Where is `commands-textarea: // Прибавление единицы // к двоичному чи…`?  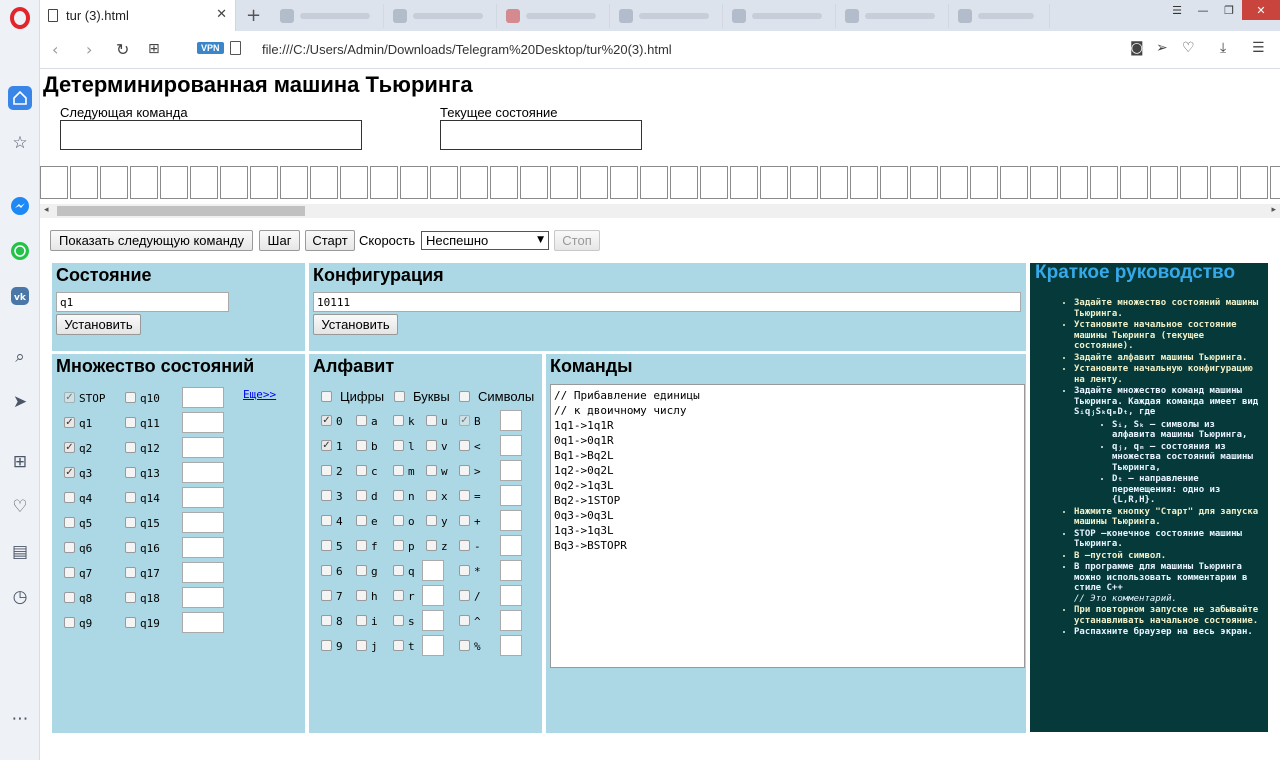
commands-textarea: // Прибавление единицы // к двоичному чи… is located at coordinates (787, 526).